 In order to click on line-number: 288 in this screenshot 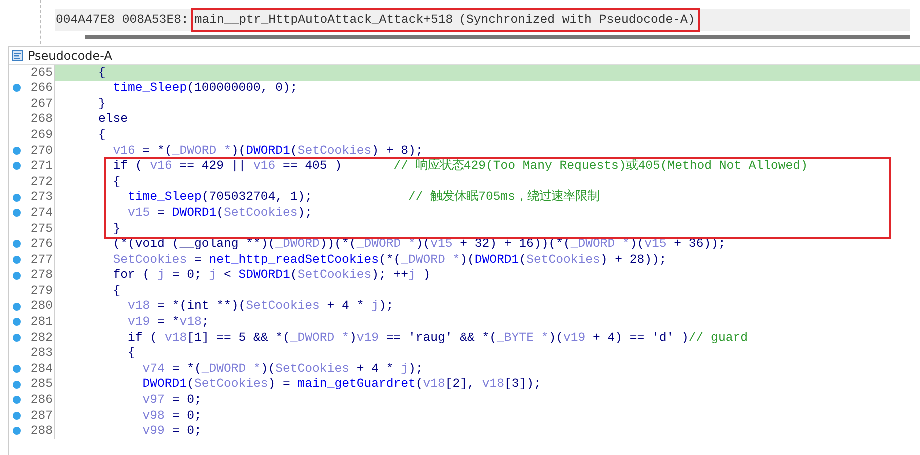, I will do `click(41, 431)`.